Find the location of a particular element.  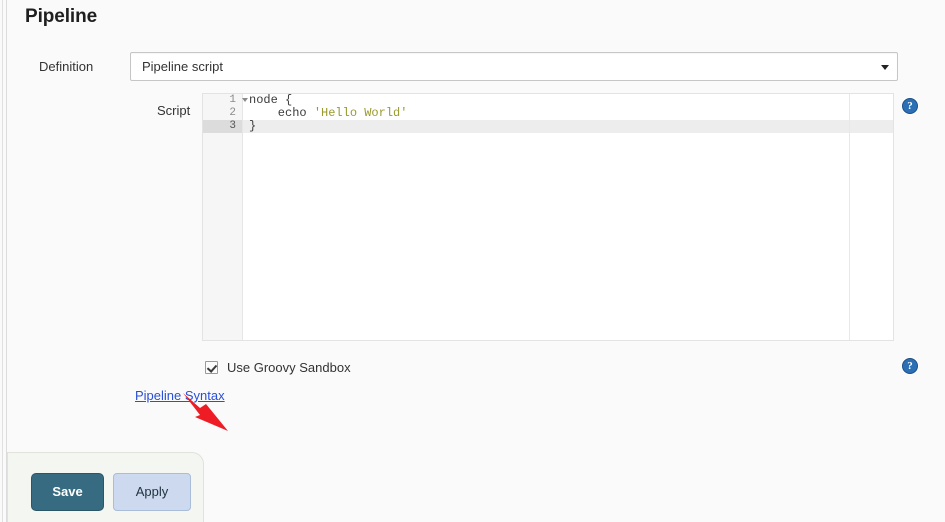

chevron-down-icon is located at coordinates (885, 67).